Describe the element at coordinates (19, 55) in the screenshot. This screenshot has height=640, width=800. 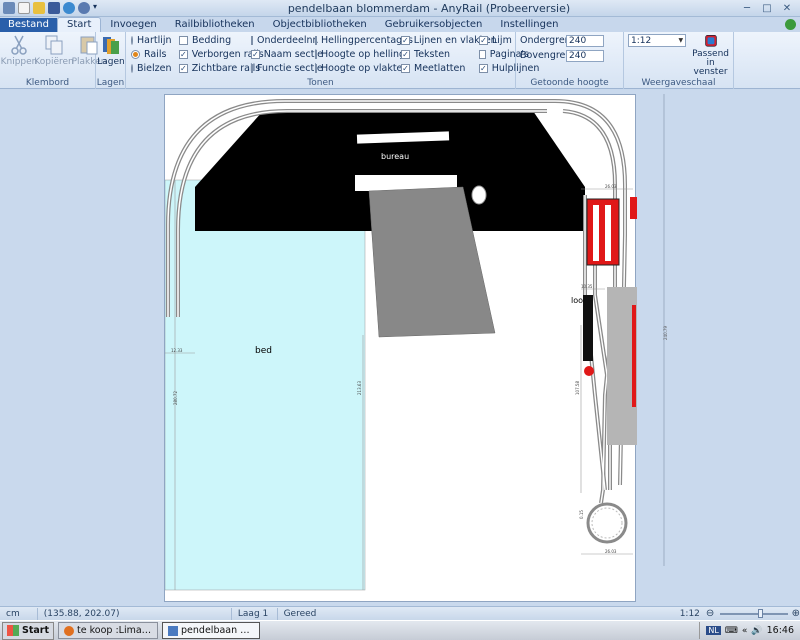
I see `knippen-button: Knippen` at that location.